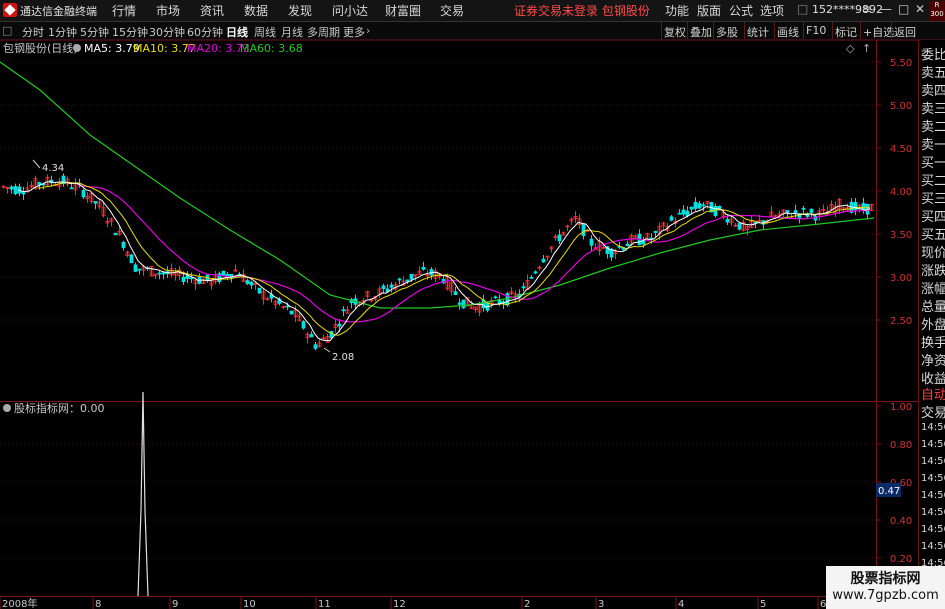 This screenshot has width=945, height=609. I want to click on low-price-label: 2.08, so click(343, 357).